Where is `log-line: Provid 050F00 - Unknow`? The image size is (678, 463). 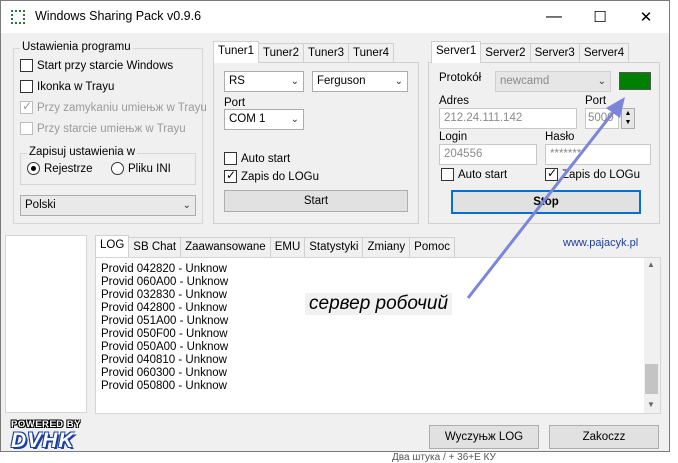
log-line: Provid 050F00 - Unknow is located at coordinates (164, 334).